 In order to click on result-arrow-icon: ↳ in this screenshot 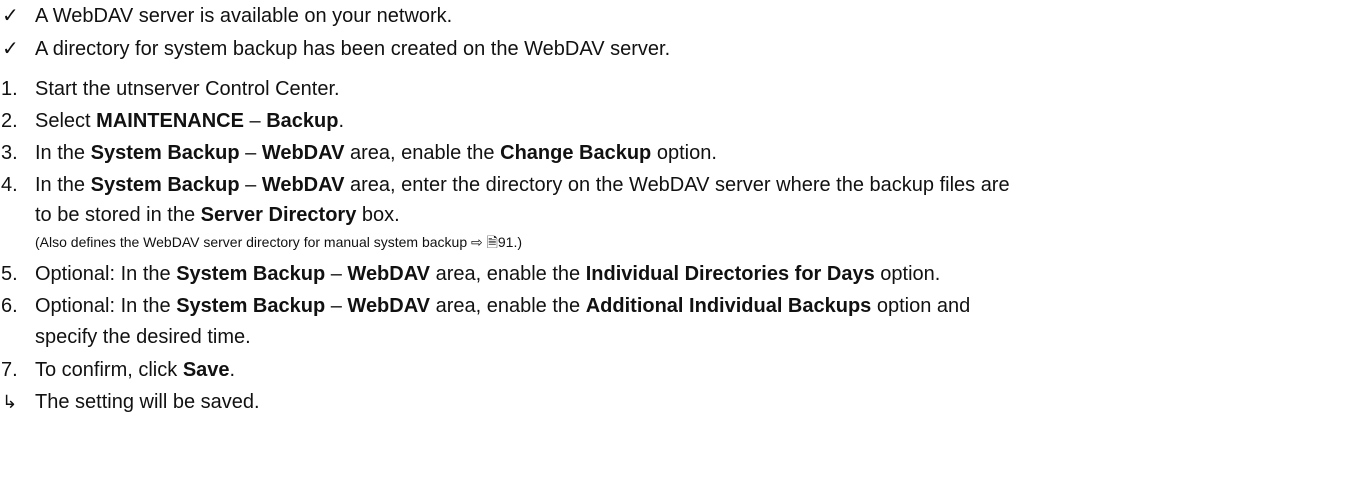, I will do `click(10, 402)`.